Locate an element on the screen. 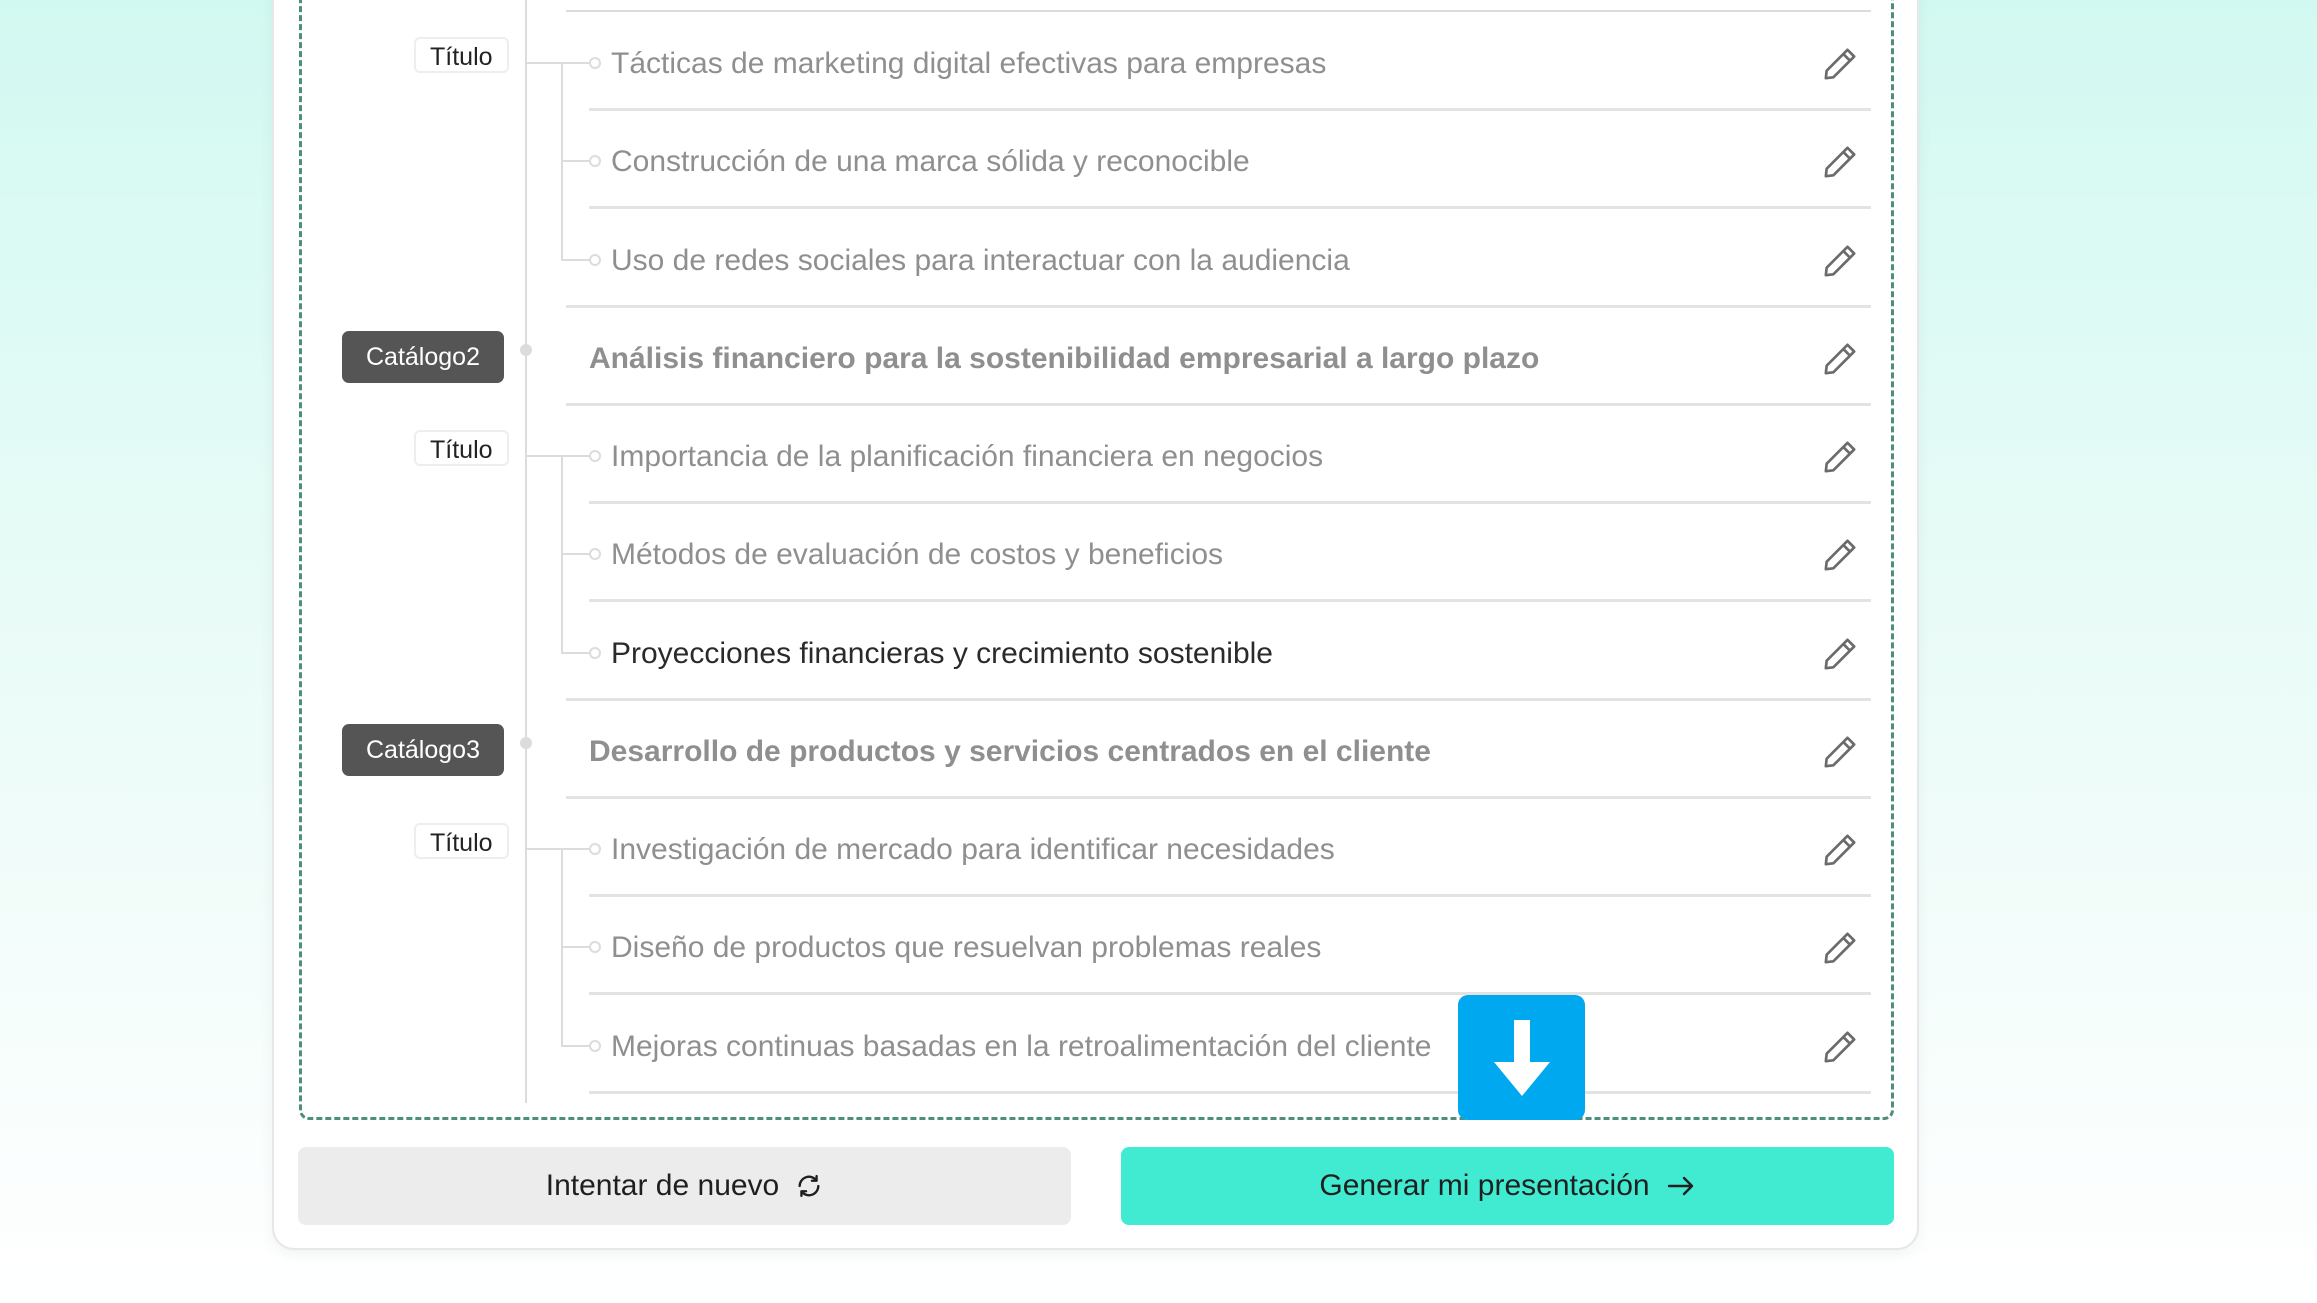  generate-button-label: Generar mi presentación is located at coordinates (1484, 1185).